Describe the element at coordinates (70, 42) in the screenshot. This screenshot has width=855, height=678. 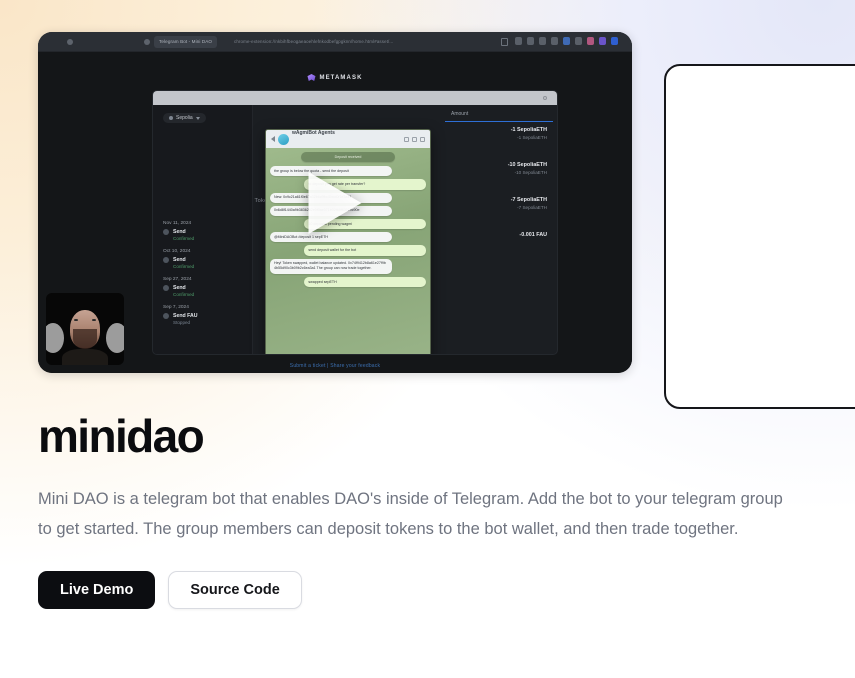
I see `browser-nav-icon` at that location.